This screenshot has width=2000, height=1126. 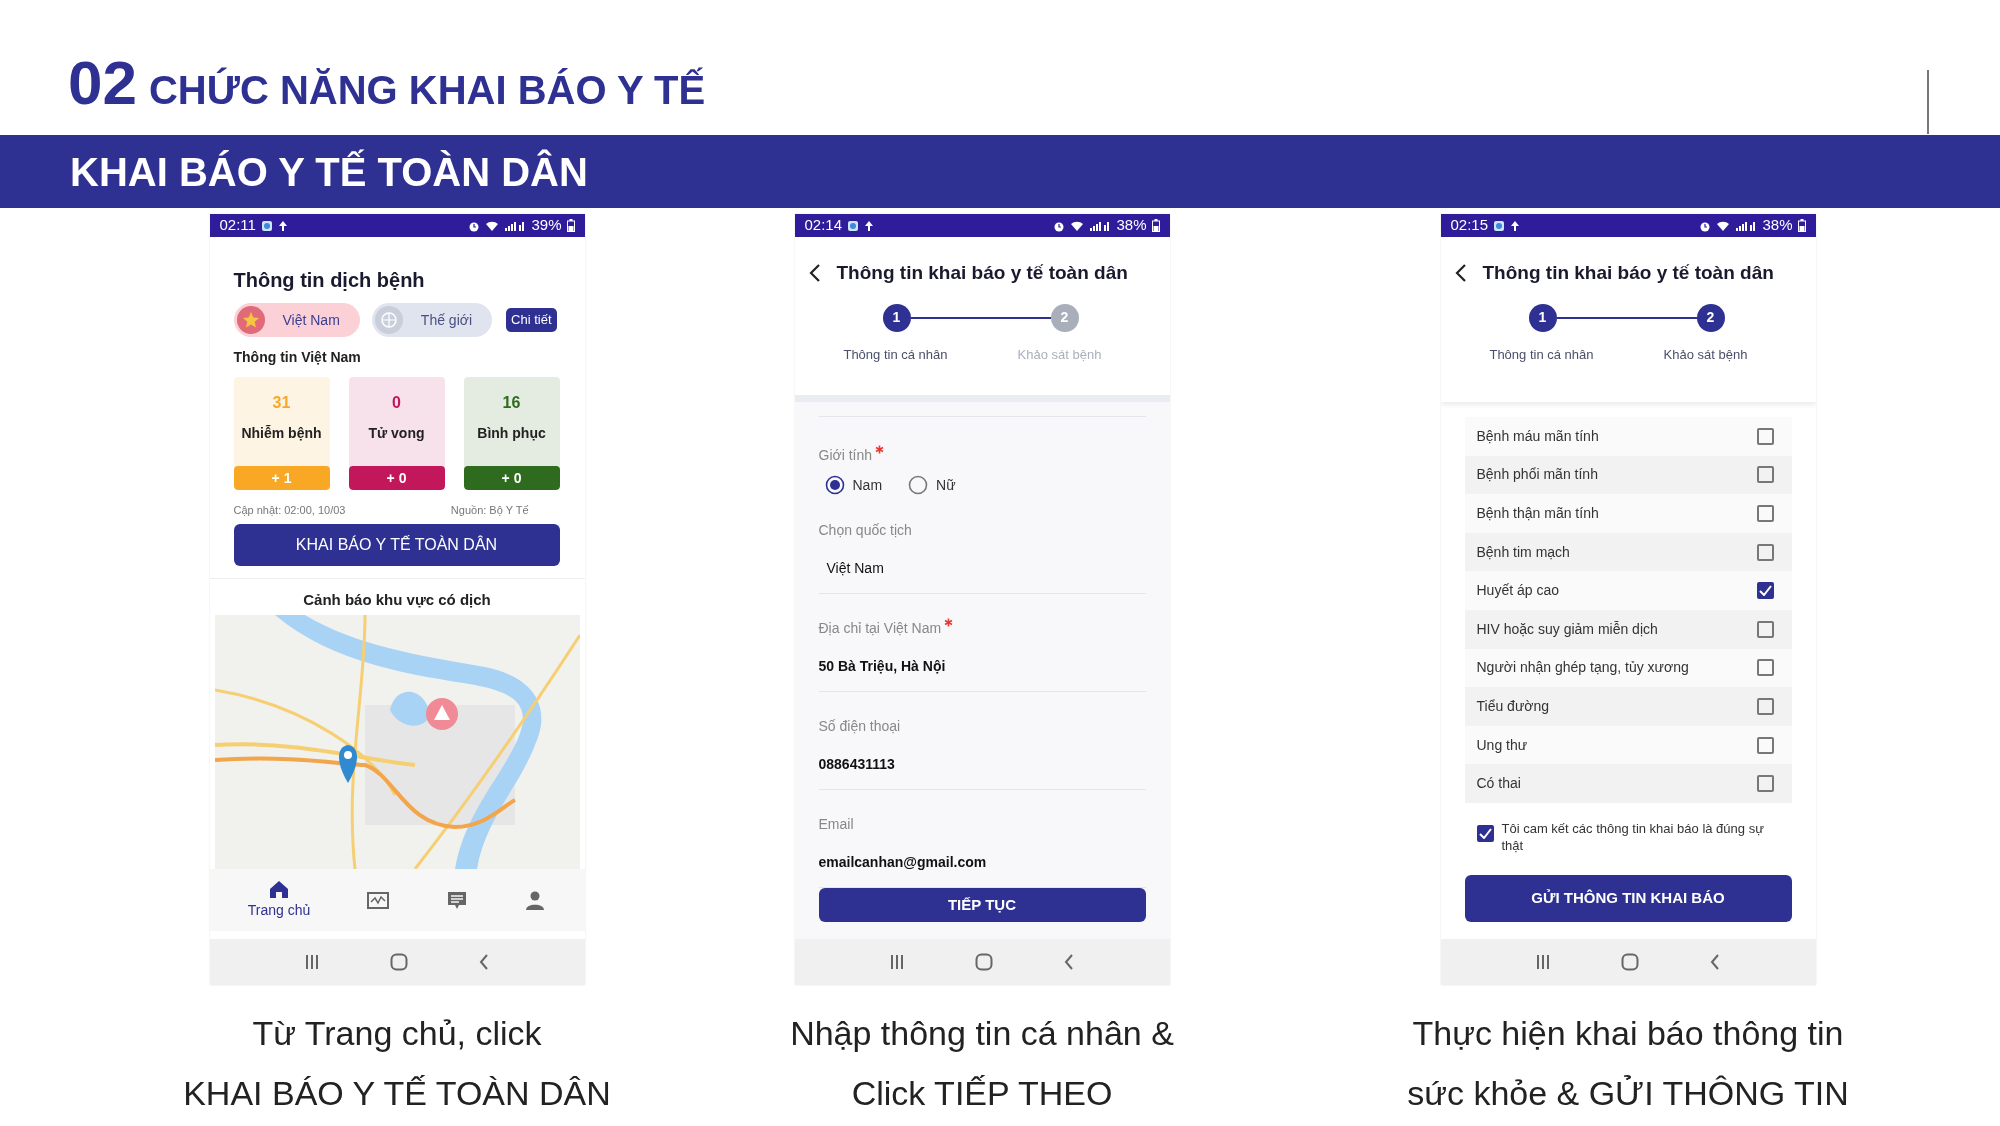 What do you see at coordinates (396, 403) in the screenshot?
I see `stat-value: 0` at bounding box center [396, 403].